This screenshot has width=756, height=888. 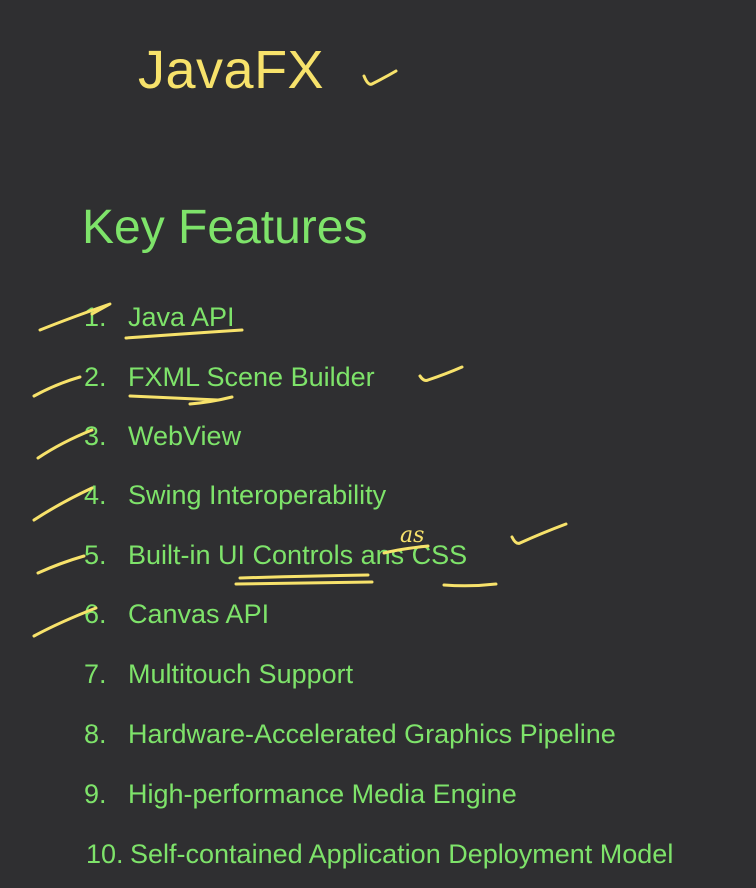 I want to click on item-text: Java API, so click(x=181, y=317).